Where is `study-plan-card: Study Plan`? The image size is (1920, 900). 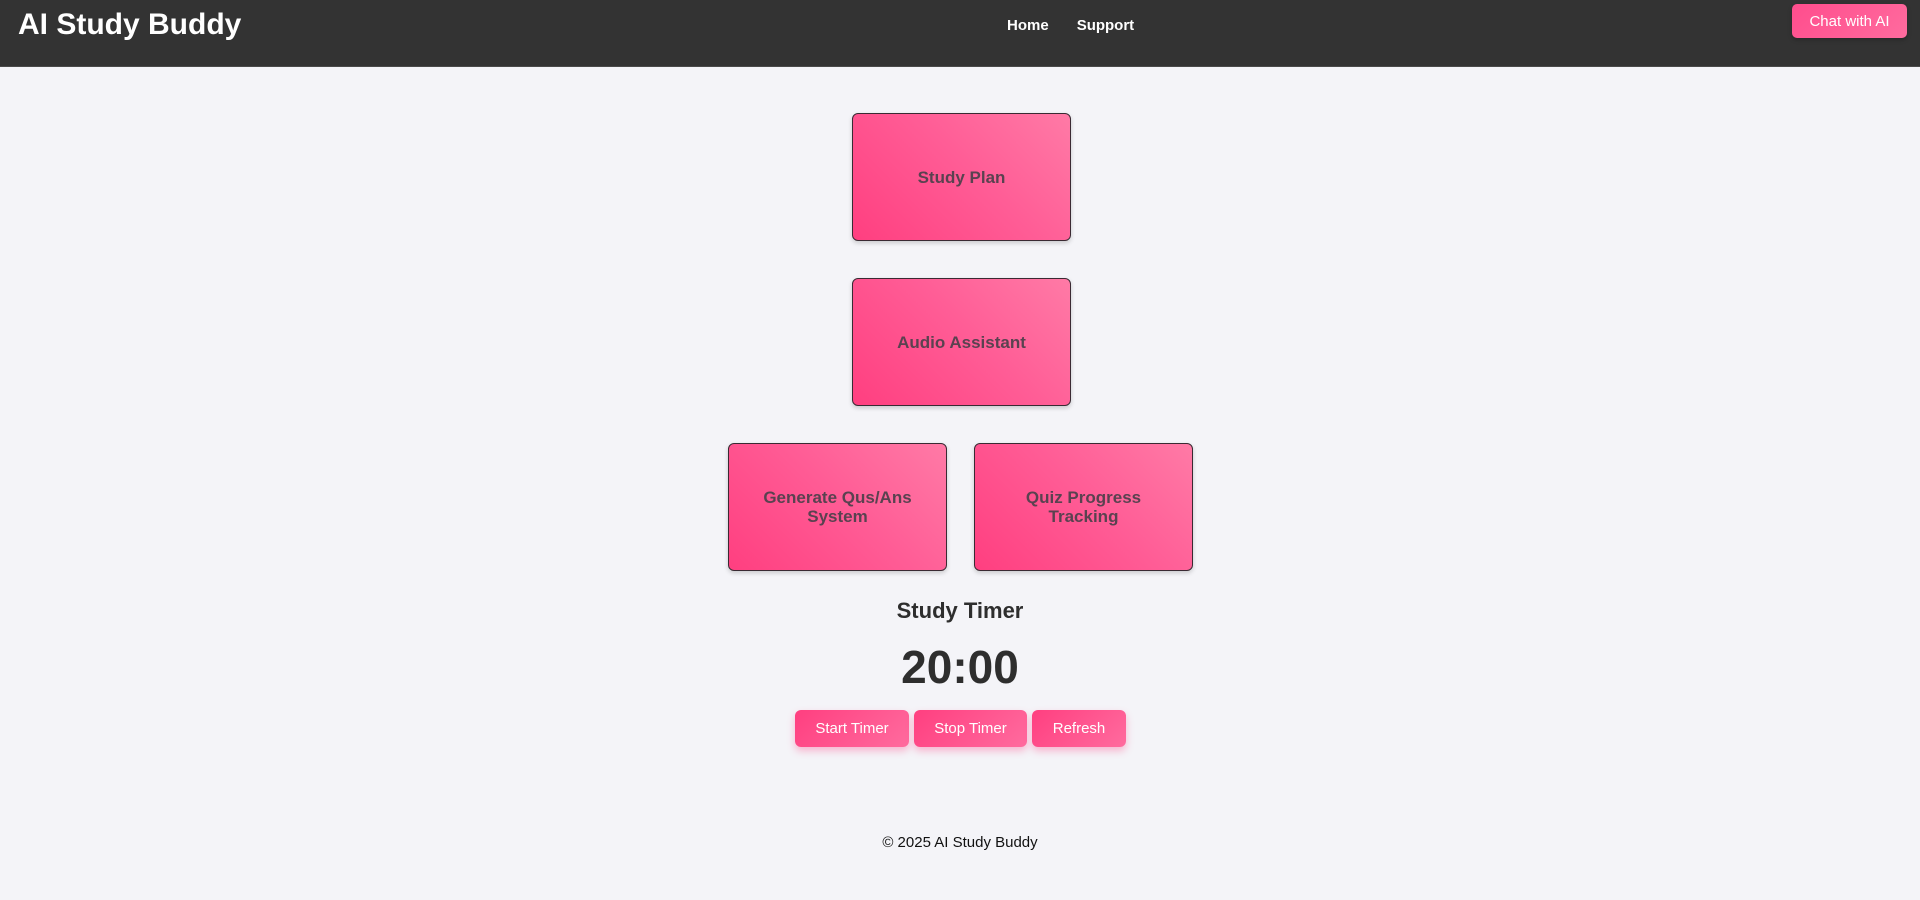 study-plan-card: Study Plan is located at coordinates (961, 177).